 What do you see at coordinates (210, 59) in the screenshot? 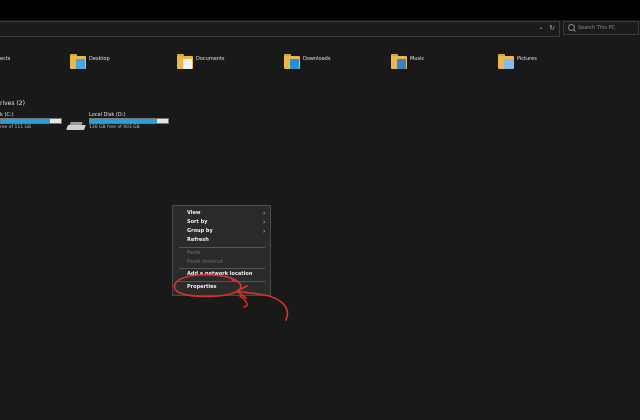
I see `folder-label: Documents` at bounding box center [210, 59].